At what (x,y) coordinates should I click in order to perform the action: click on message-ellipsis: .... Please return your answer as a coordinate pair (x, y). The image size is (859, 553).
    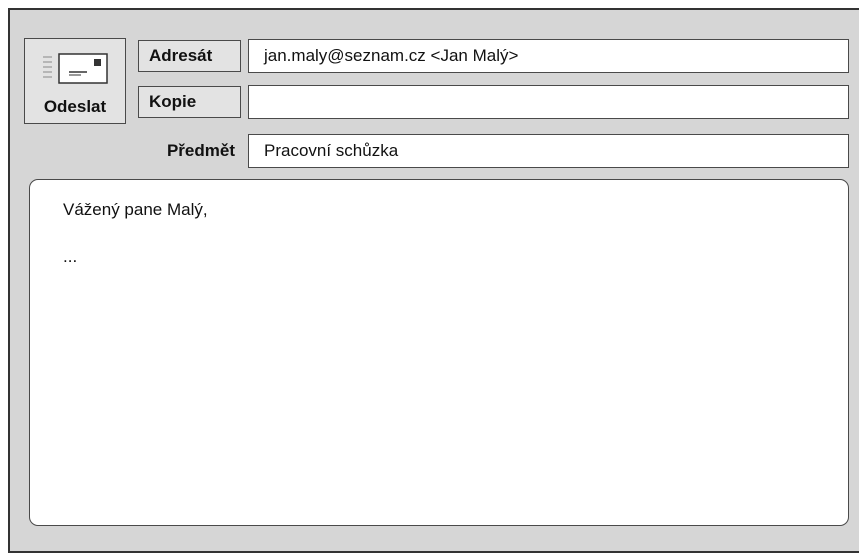
    Looking at the image, I should click on (70, 256).